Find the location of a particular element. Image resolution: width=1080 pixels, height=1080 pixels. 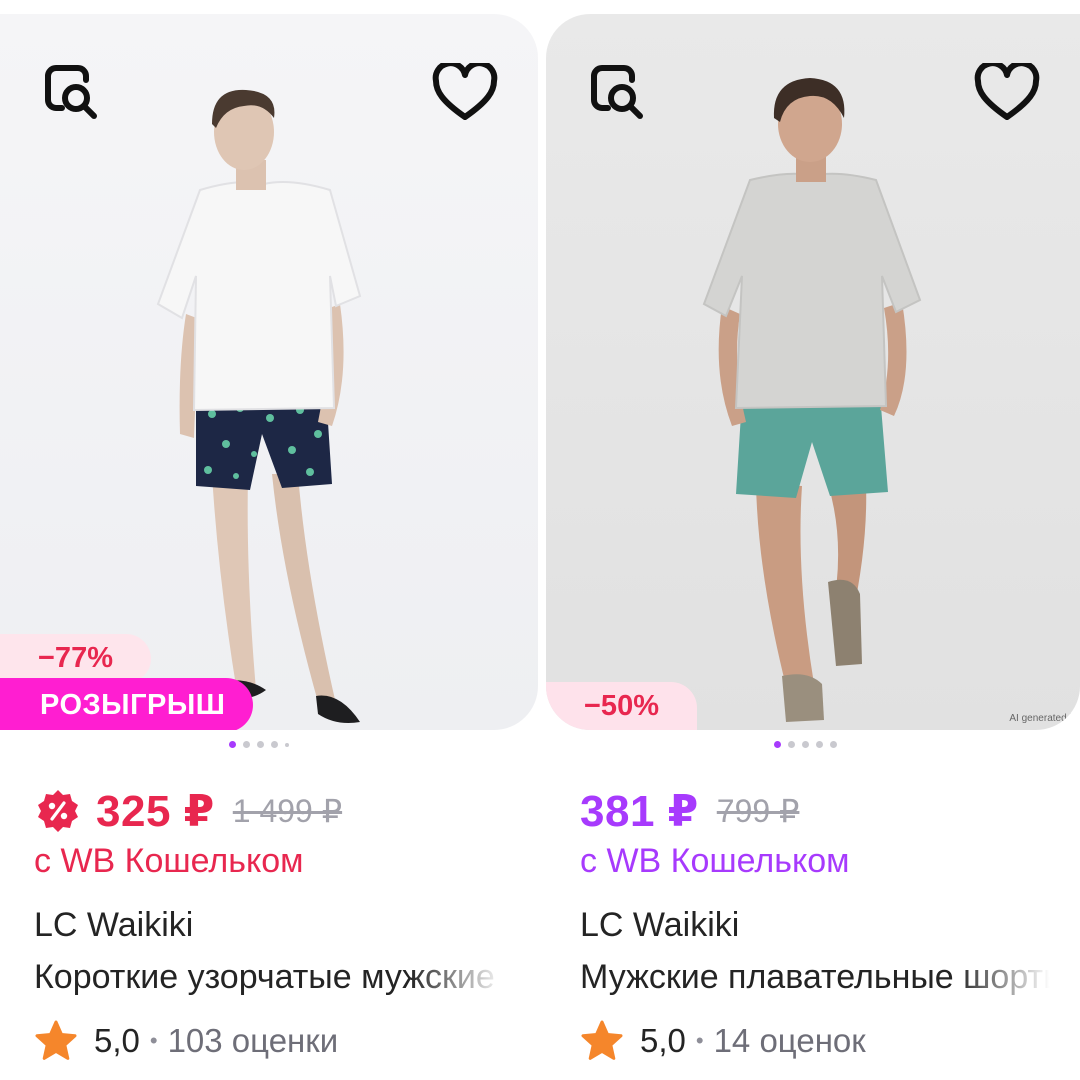

current-price: 325 ₽ is located at coordinates (155, 811).